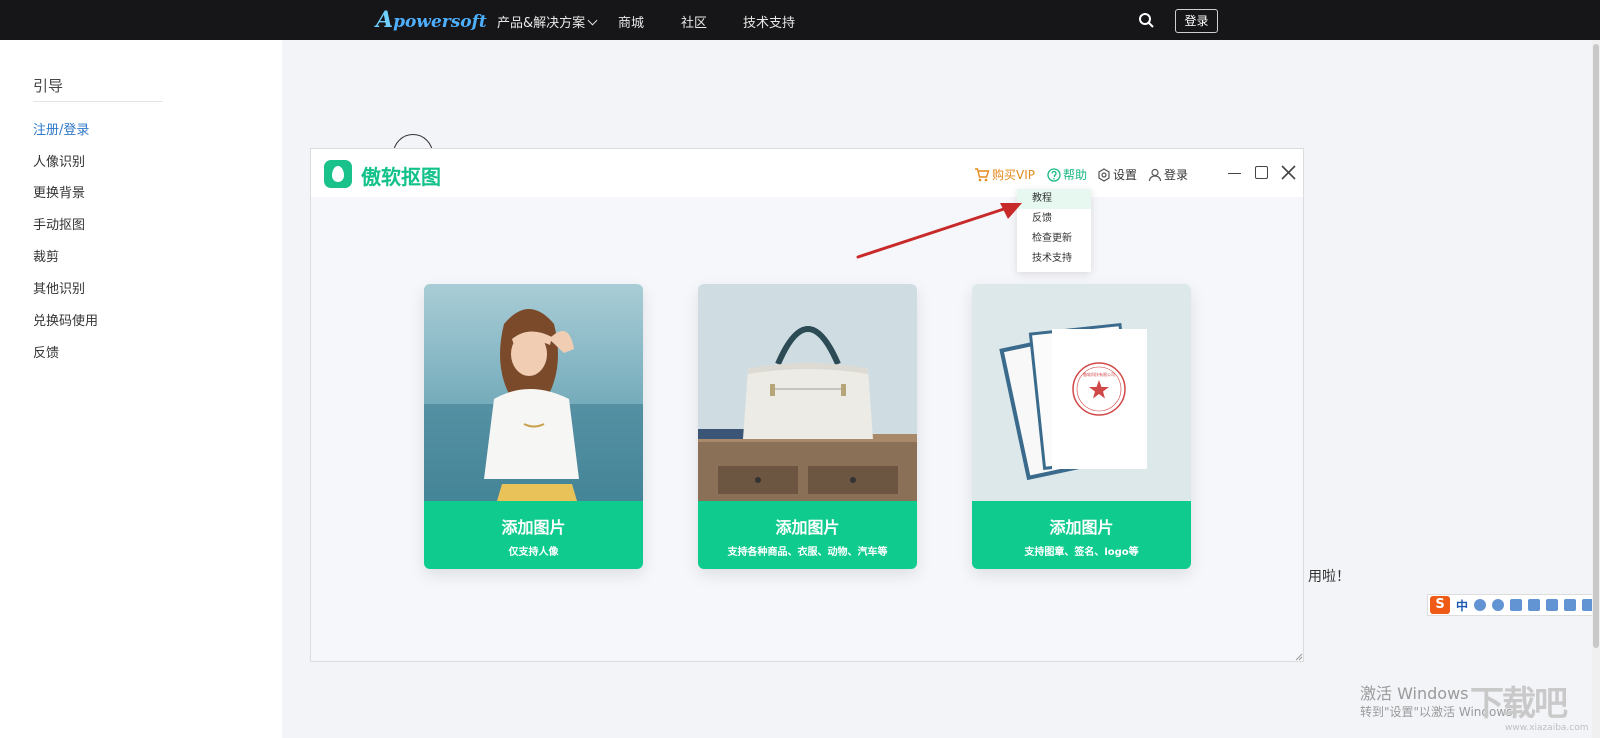  Describe the element at coordinates (1552, 605) in the screenshot. I see `user-service-icon` at that location.